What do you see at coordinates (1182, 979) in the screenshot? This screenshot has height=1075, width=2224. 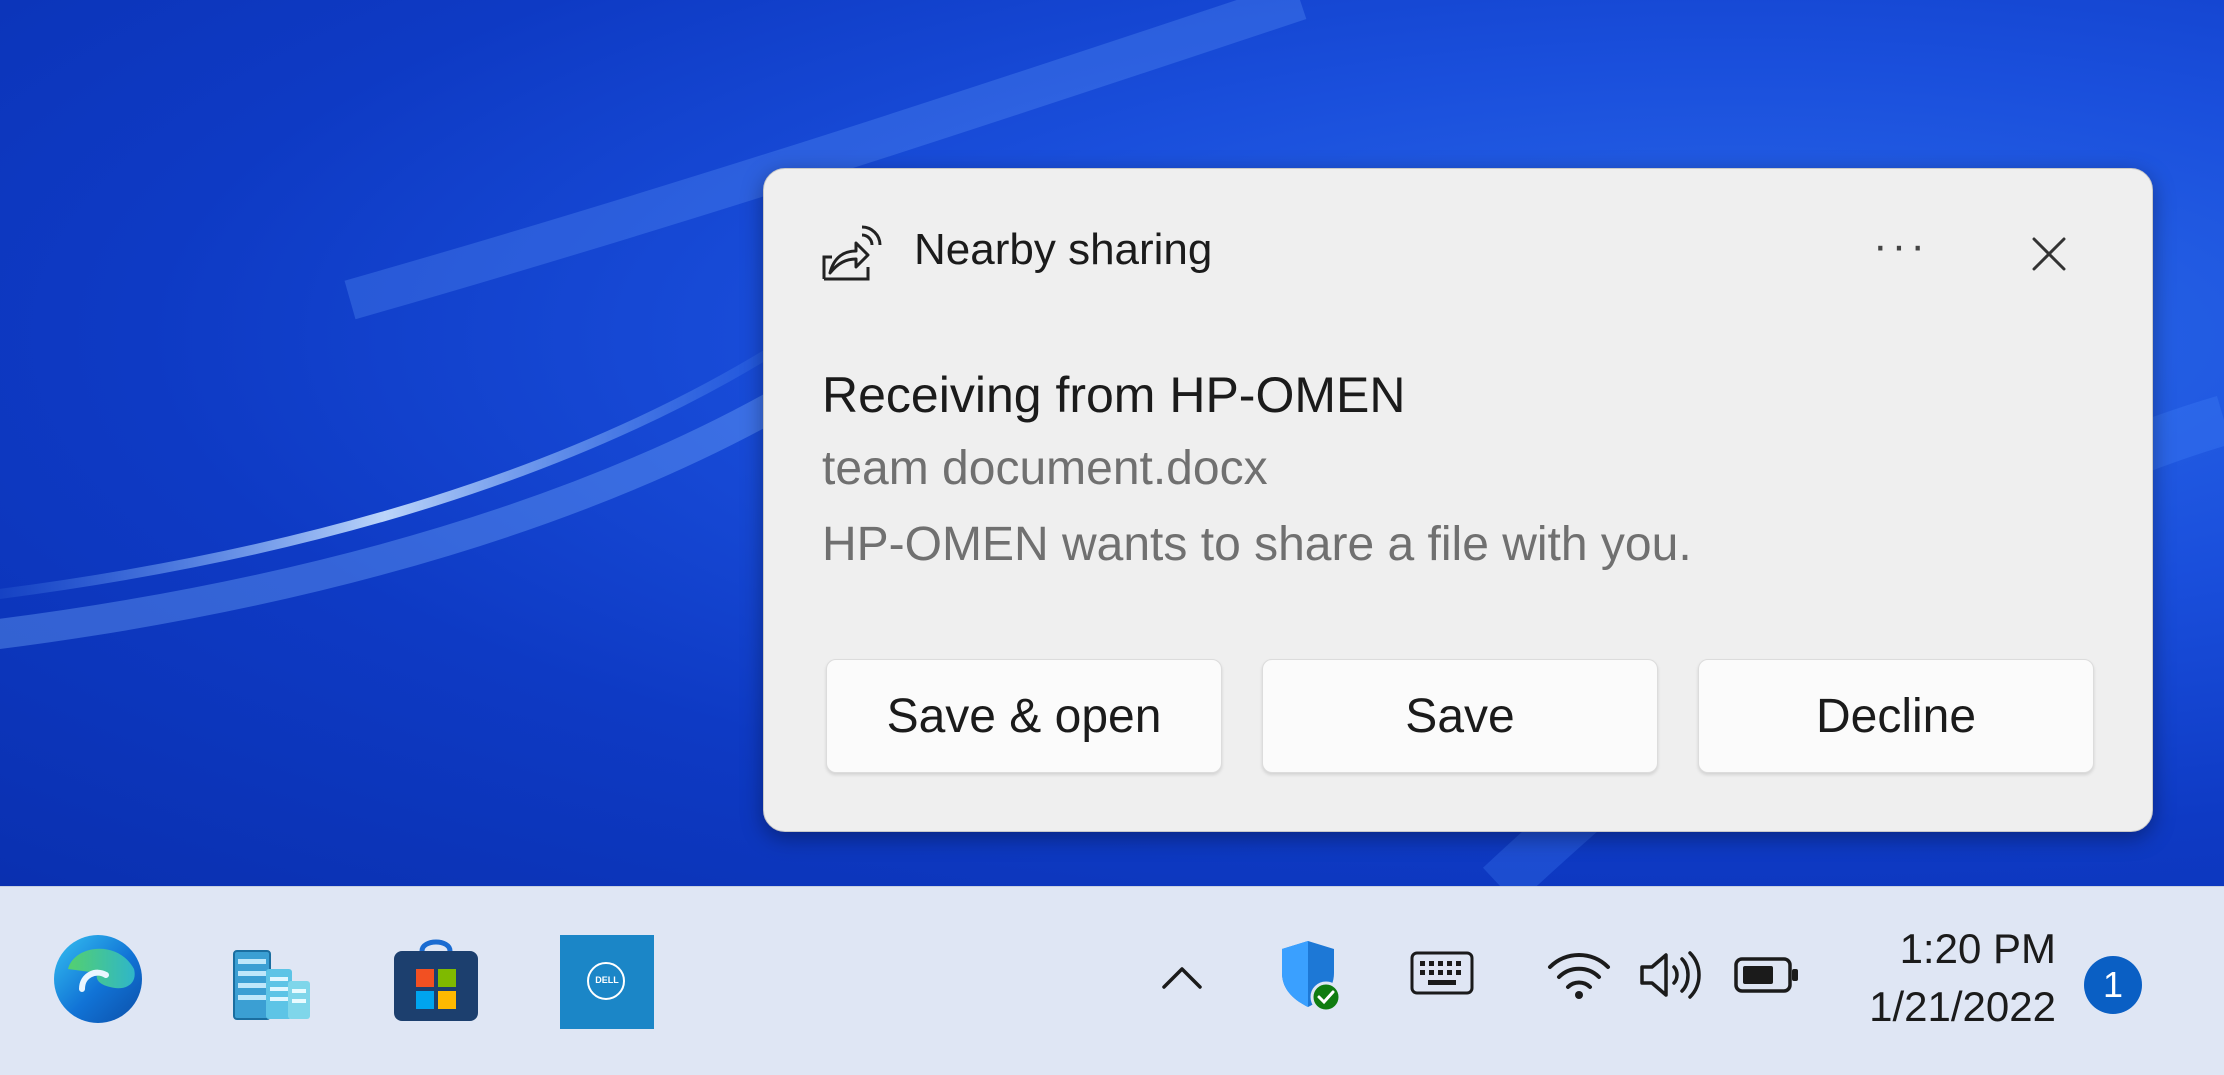 I see `chevron-up-icon` at bounding box center [1182, 979].